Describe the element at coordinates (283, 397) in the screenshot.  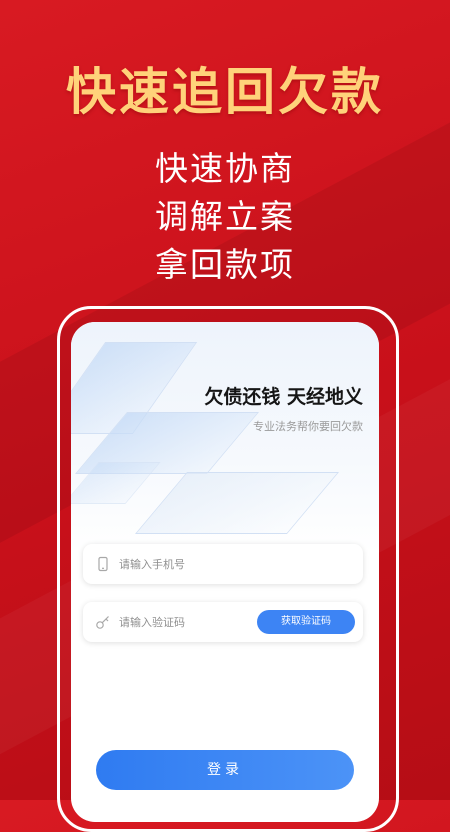
I see `slogan-title: 欠债还钱 天经地义` at that location.